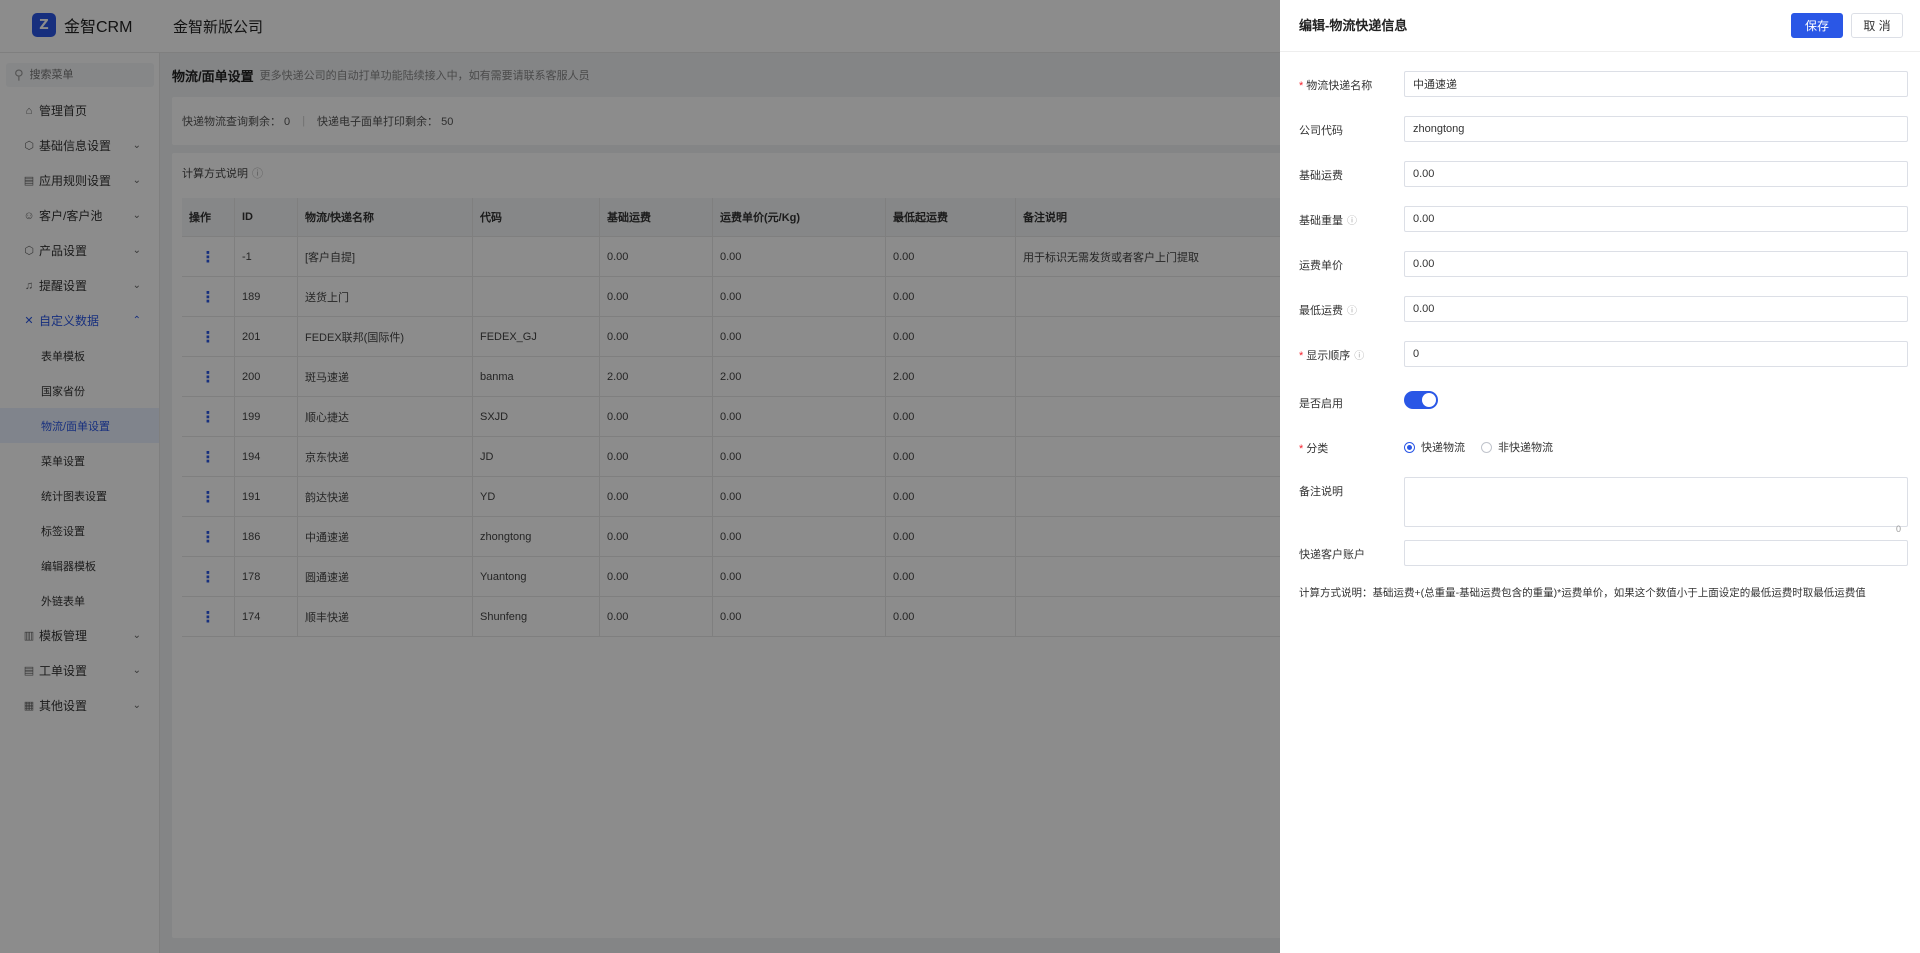  What do you see at coordinates (1339, 86) in the screenshot?
I see `field-label-text: 物流快递名称` at bounding box center [1339, 86].